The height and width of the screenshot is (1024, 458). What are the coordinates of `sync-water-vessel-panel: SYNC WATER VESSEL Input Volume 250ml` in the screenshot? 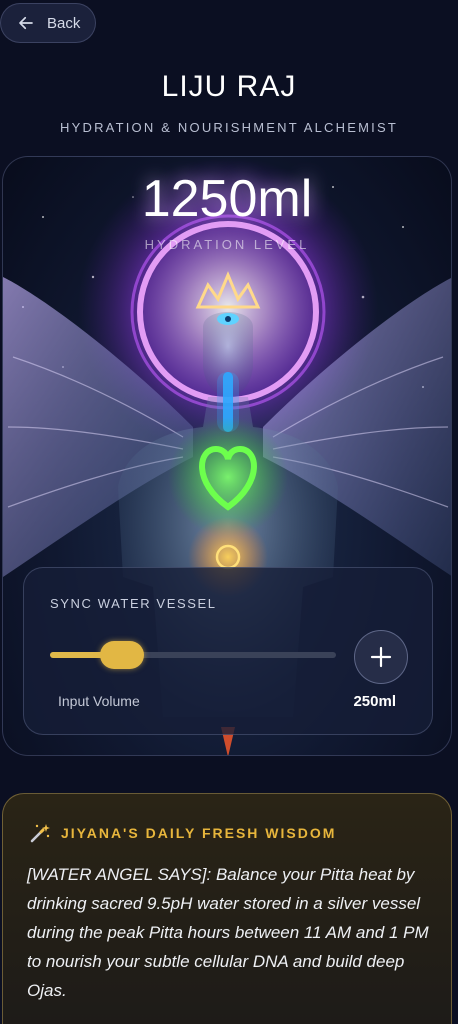 It's located at (228, 651).